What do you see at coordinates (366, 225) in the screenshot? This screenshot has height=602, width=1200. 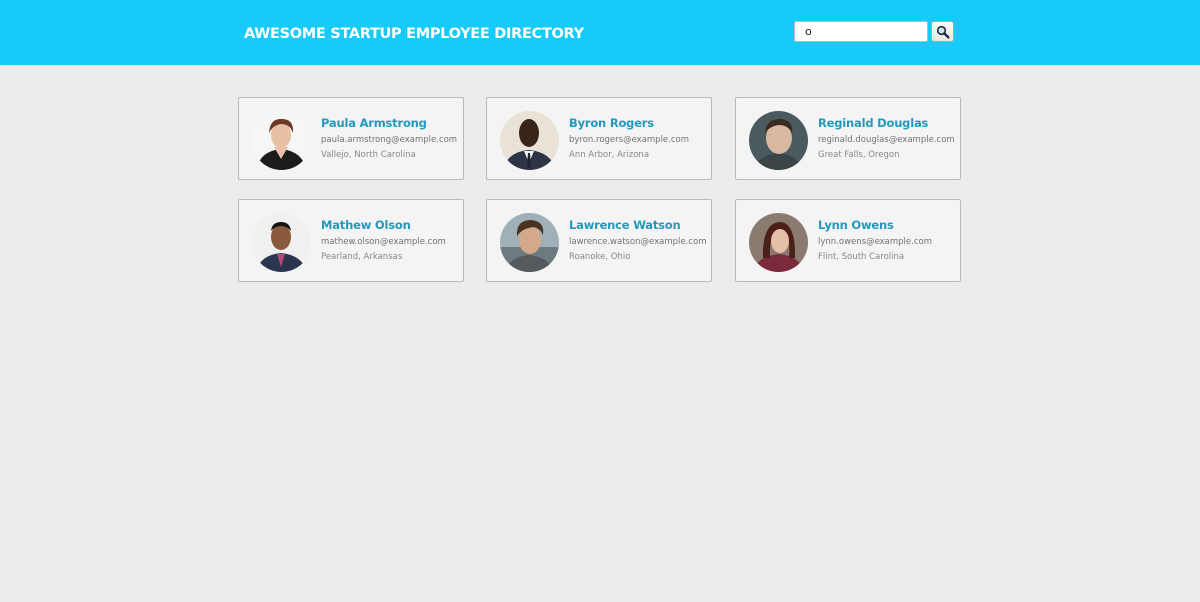 I see `employee-name: Mathew Olson` at bounding box center [366, 225].